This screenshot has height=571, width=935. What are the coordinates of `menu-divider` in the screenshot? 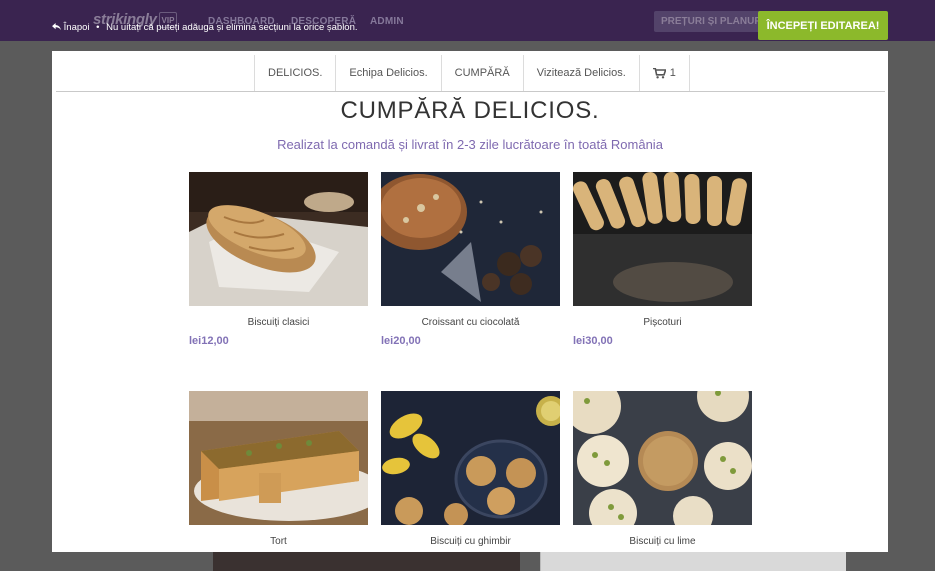 It's located at (470, 91).